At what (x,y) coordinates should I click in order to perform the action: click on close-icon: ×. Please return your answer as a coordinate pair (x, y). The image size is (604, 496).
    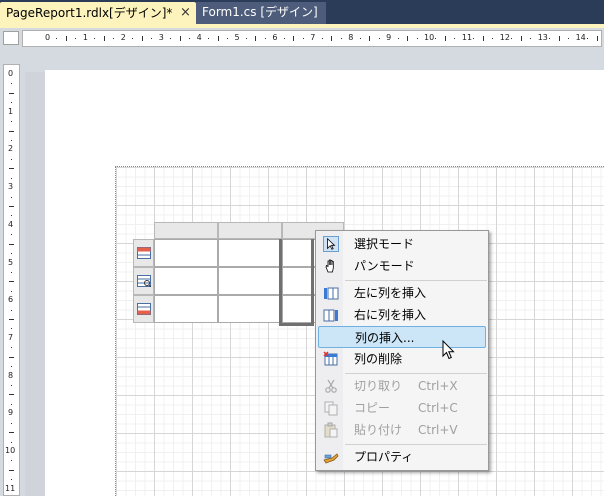
    Looking at the image, I should click on (185, 13).